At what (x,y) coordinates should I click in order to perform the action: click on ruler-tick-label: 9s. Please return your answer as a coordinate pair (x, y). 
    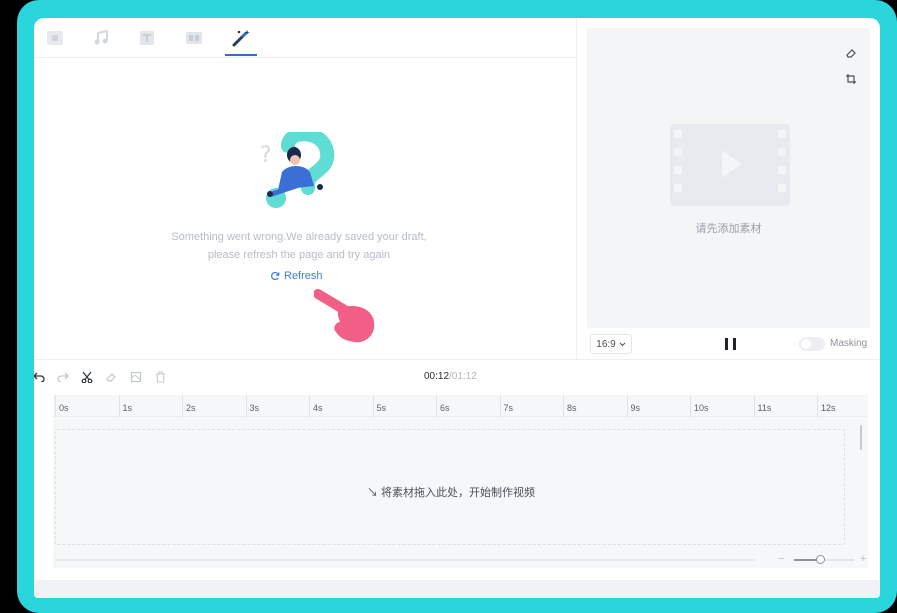
    Looking at the image, I should click on (635, 408).